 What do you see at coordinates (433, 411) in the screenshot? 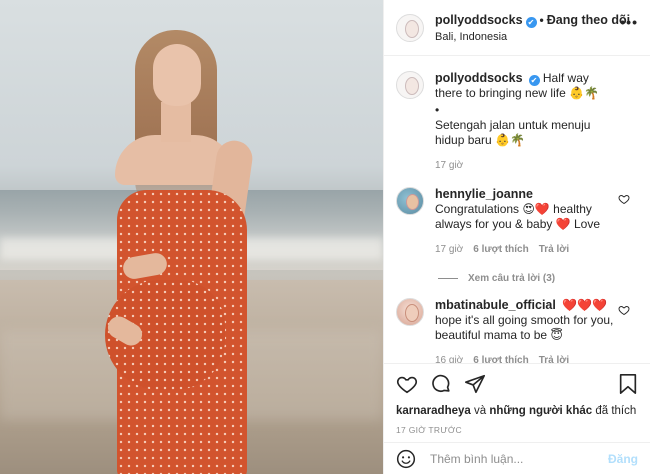
I see `liked-by-user: karnaradheya` at bounding box center [433, 411].